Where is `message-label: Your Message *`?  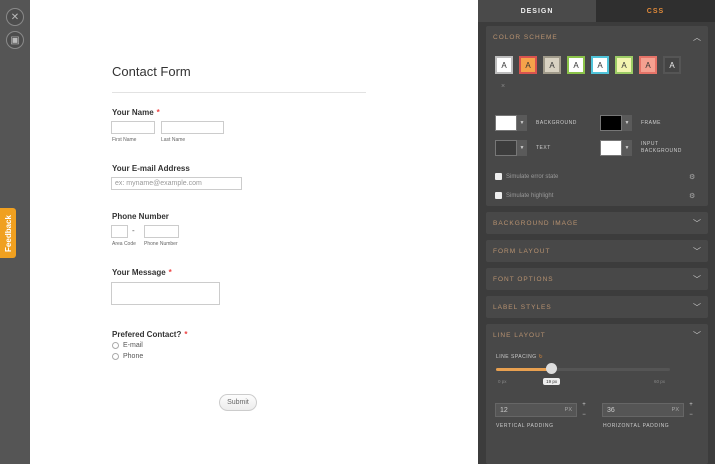
message-label: Your Message * is located at coordinates (142, 272).